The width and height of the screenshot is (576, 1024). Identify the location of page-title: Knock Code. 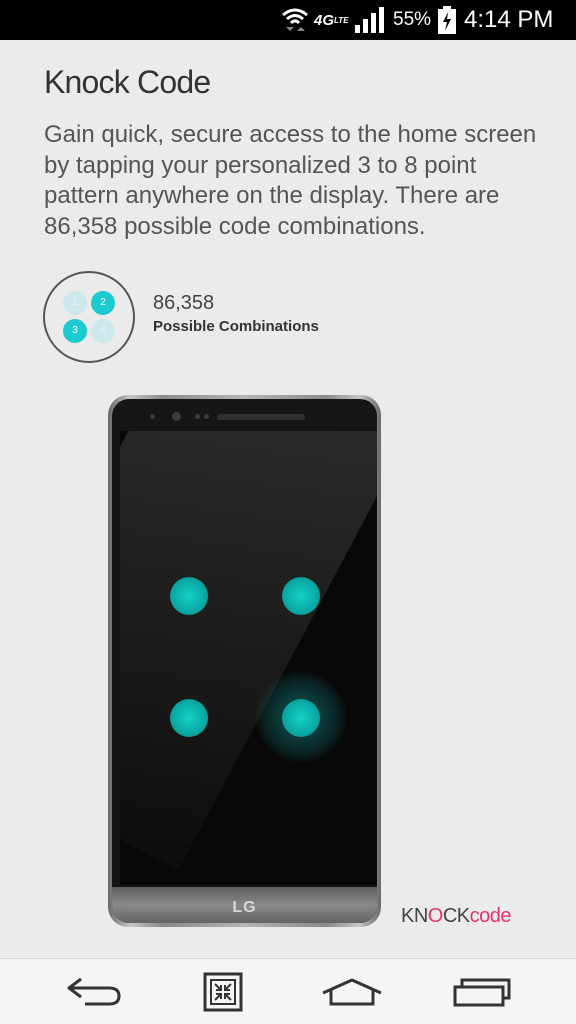
(127, 82).